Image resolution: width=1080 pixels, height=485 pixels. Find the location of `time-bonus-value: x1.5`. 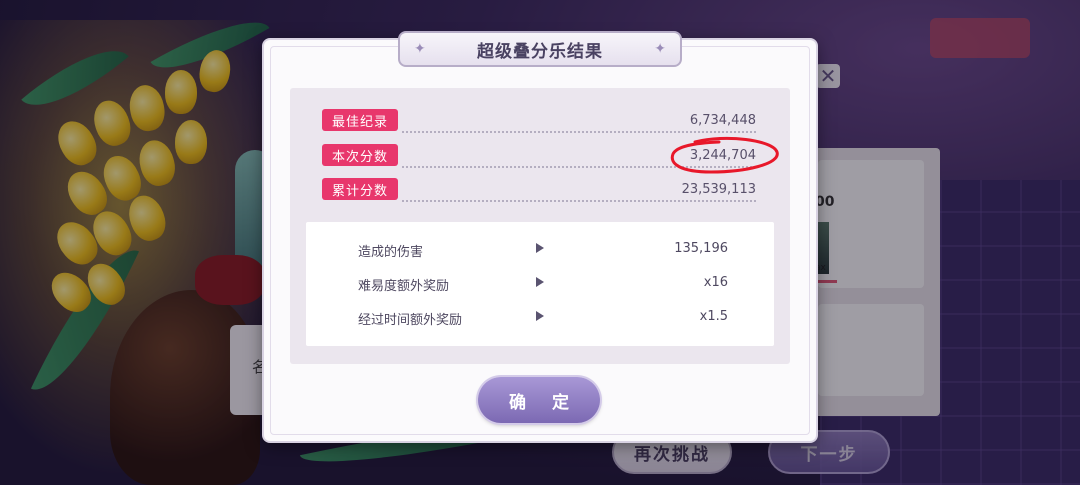

time-bonus-value: x1.5 is located at coordinates (713, 316).